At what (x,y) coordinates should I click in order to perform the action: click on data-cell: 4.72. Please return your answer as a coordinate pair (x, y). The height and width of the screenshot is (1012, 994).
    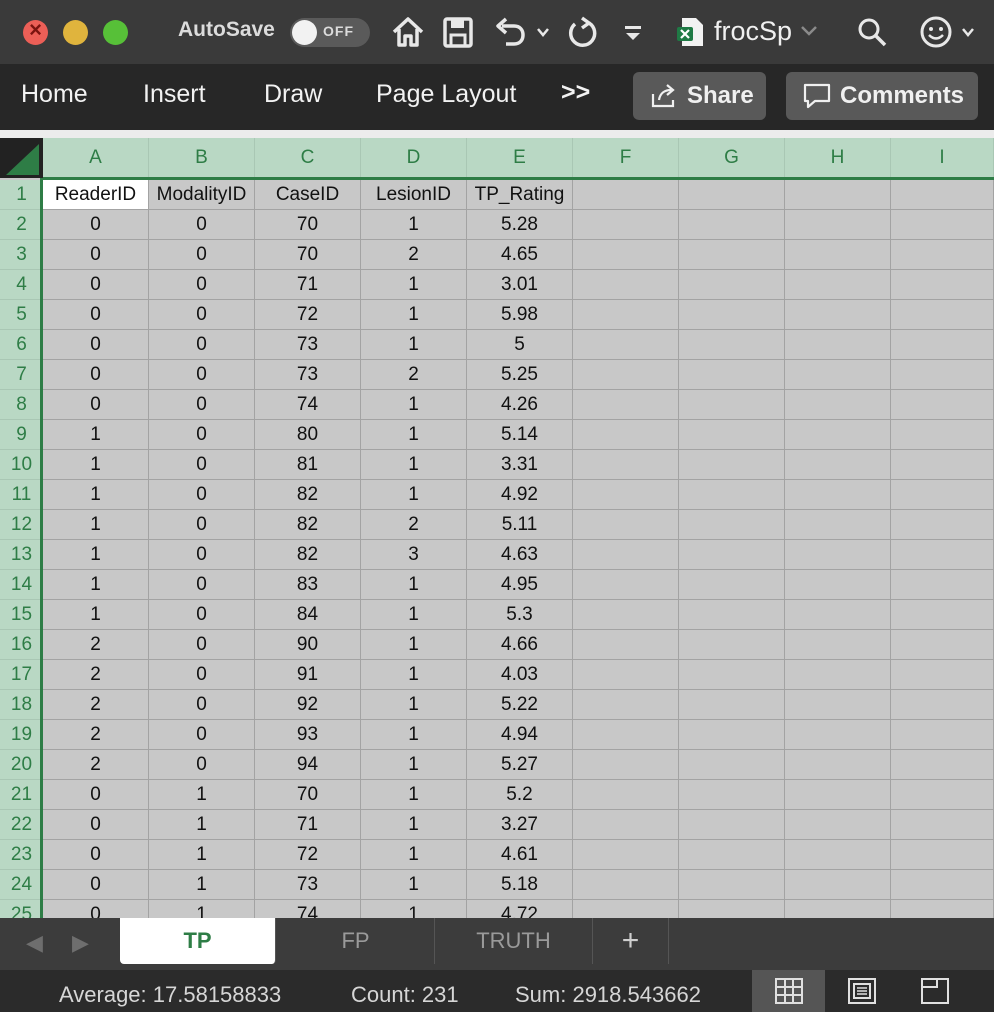
    Looking at the image, I should click on (520, 909).